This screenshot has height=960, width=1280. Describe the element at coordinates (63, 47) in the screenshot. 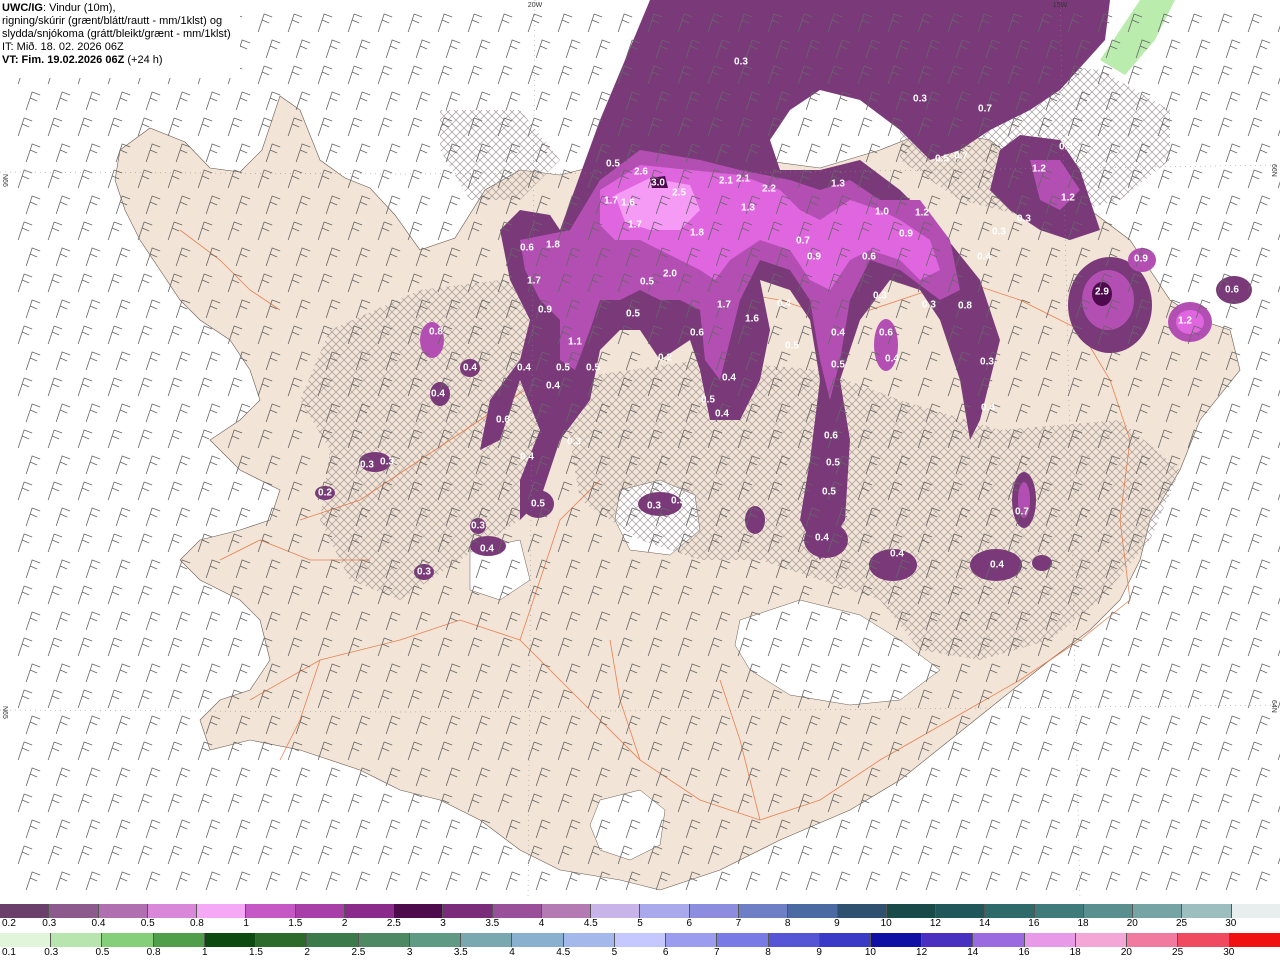

I see `init-time: IT: Mið. 18. 02. 2026 06Z` at that location.